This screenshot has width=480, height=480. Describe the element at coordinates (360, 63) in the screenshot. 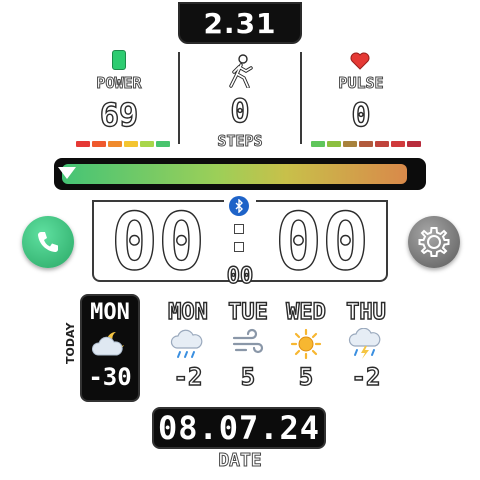

I see `heart-icon` at that location.